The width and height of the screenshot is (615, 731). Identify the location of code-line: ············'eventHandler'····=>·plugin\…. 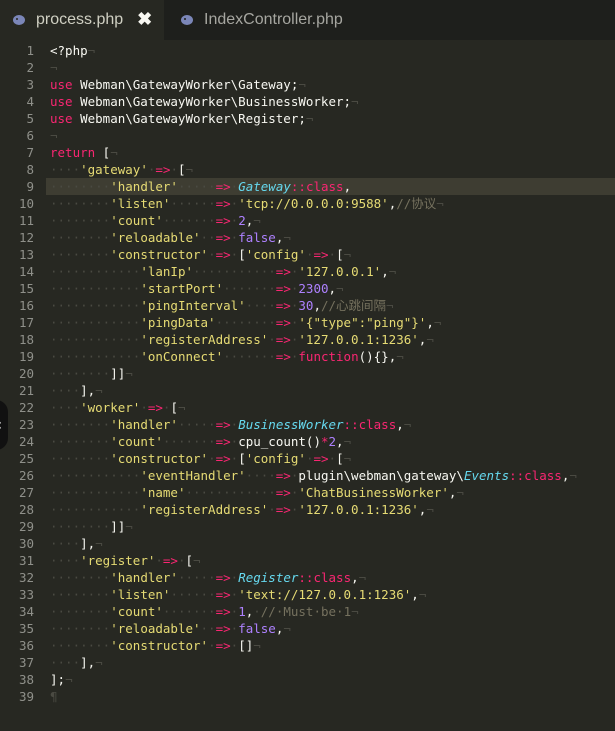
(311, 475).